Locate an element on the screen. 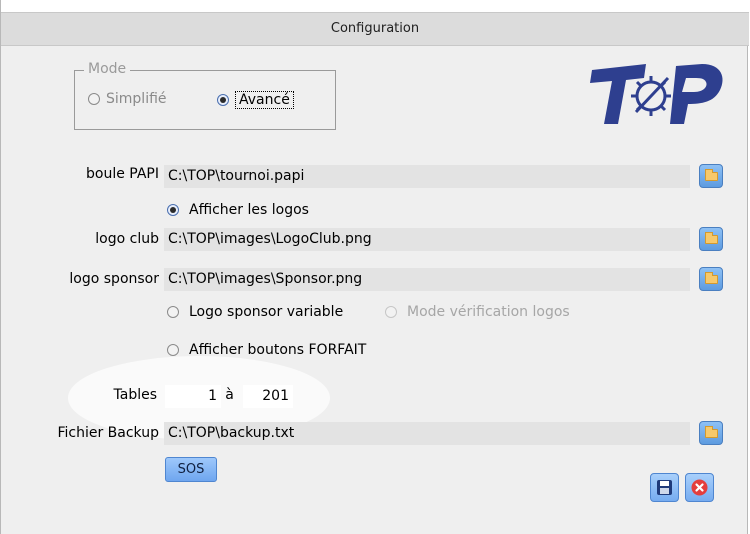 The image size is (750, 534). logo-sponsor-variable-label: Logo sponsor variable is located at coordinates (266, 312).